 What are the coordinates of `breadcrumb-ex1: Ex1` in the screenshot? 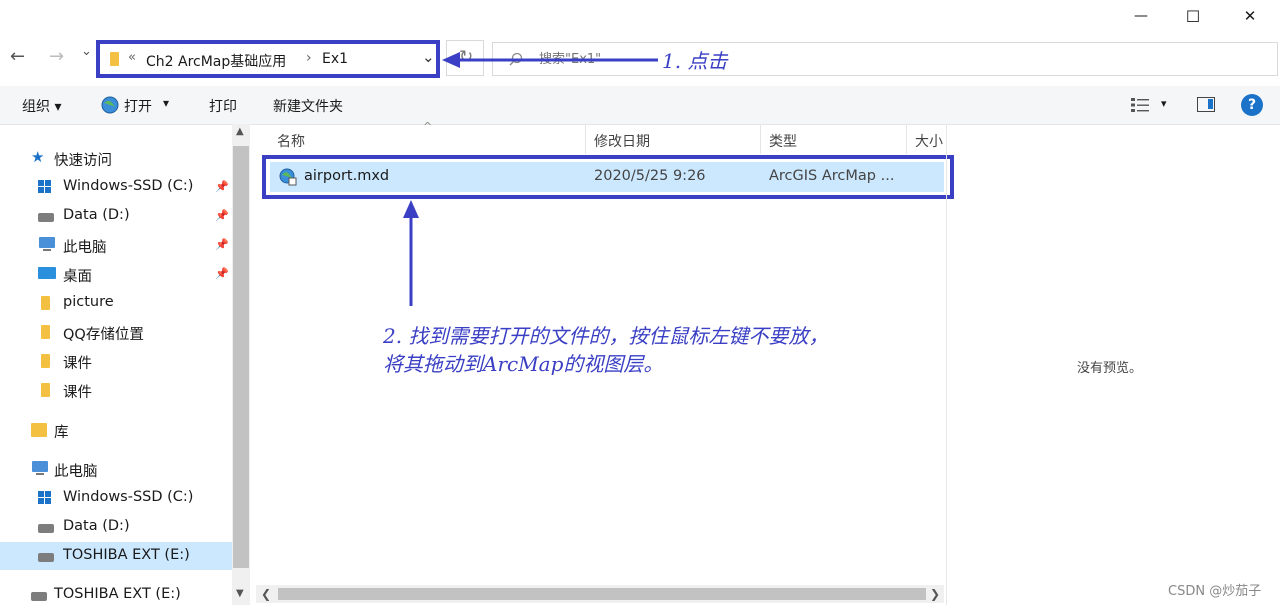 It's located at (335, 59).